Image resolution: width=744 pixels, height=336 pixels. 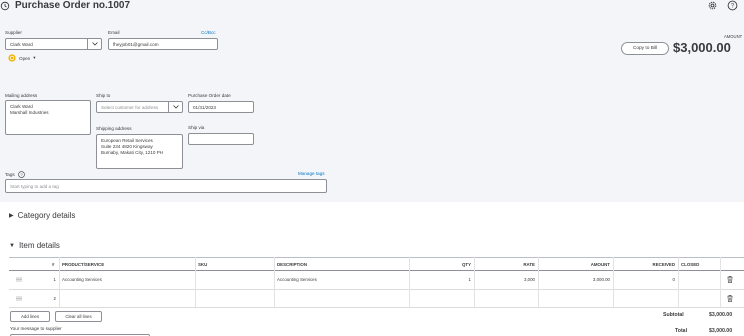 What do you see at coordinates (733, 36) in the screenshot?
I see `amount-label: AMOUNT` at bounding box center [733, 36].